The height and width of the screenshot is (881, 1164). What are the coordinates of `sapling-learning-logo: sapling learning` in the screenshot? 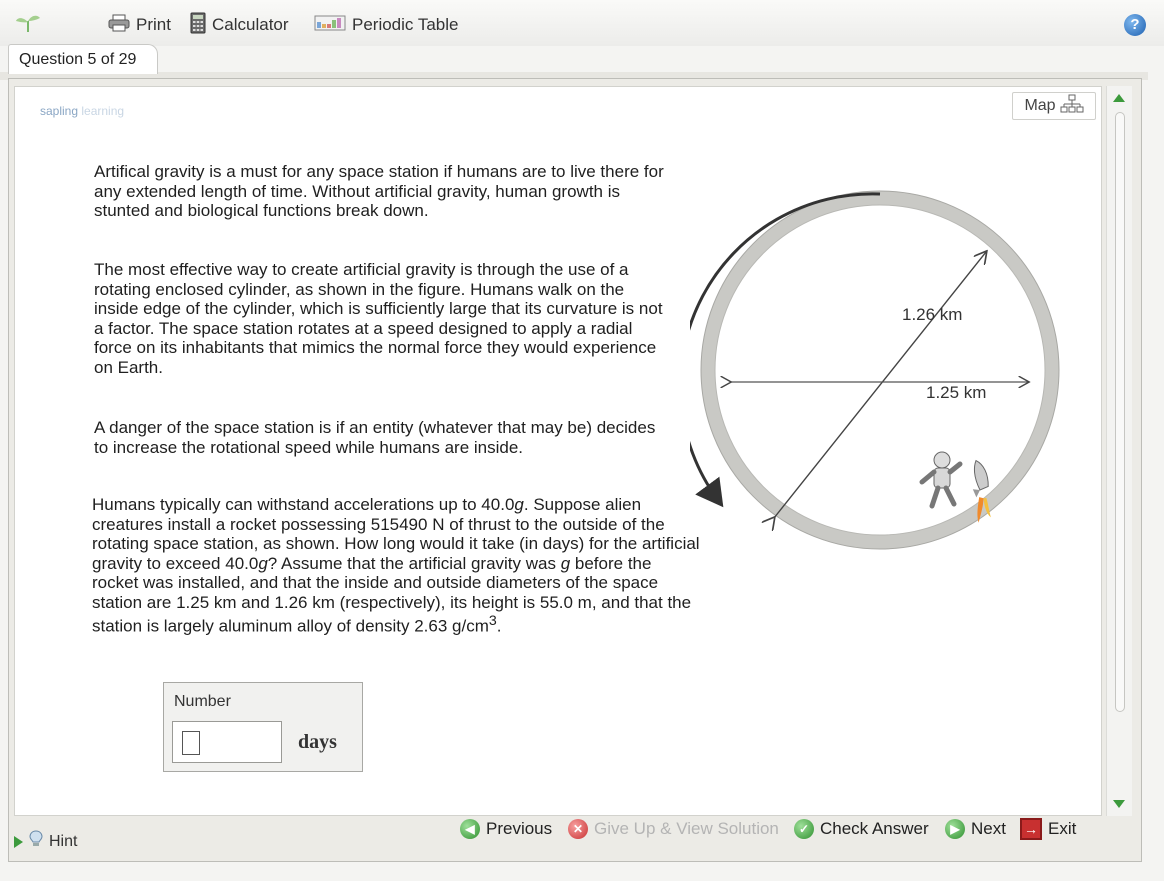 It's located at (82, 111).